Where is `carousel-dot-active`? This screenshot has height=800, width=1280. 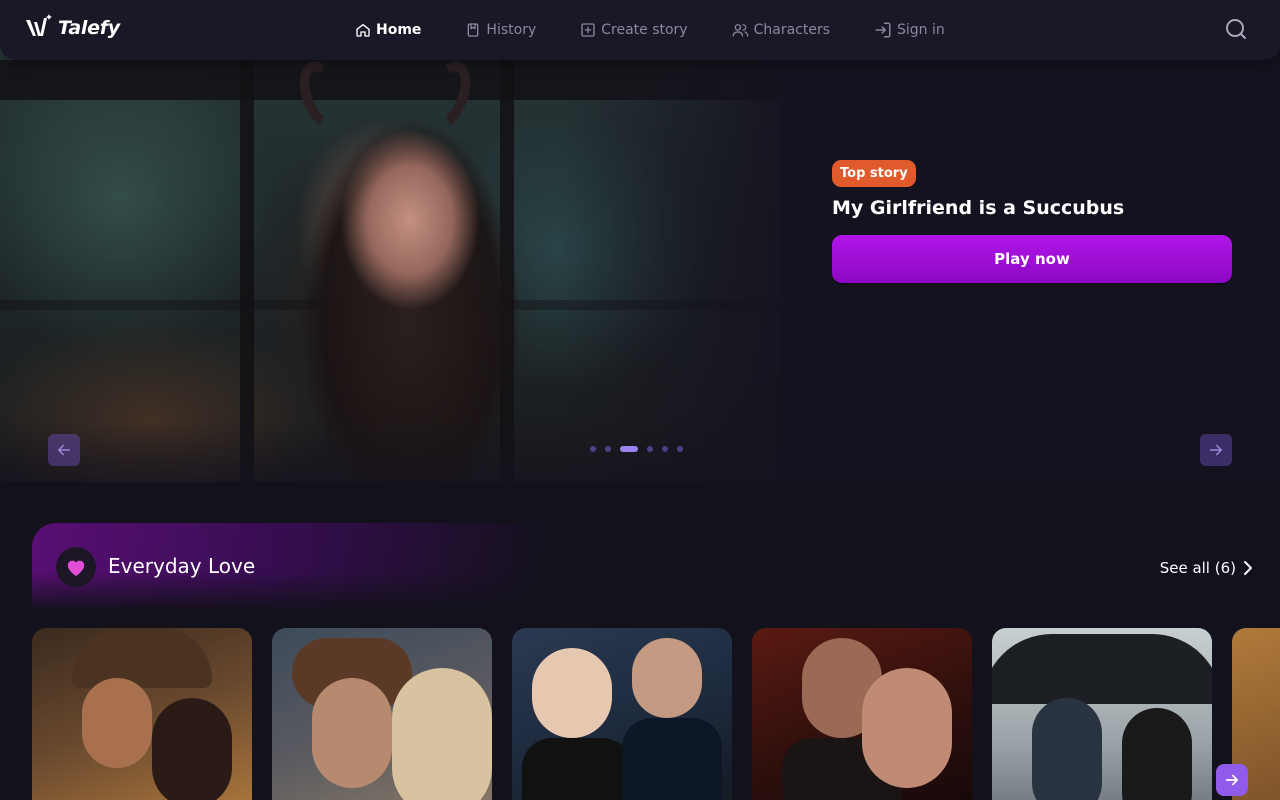
carousel-dot-active is located at coordinates (629, 449).